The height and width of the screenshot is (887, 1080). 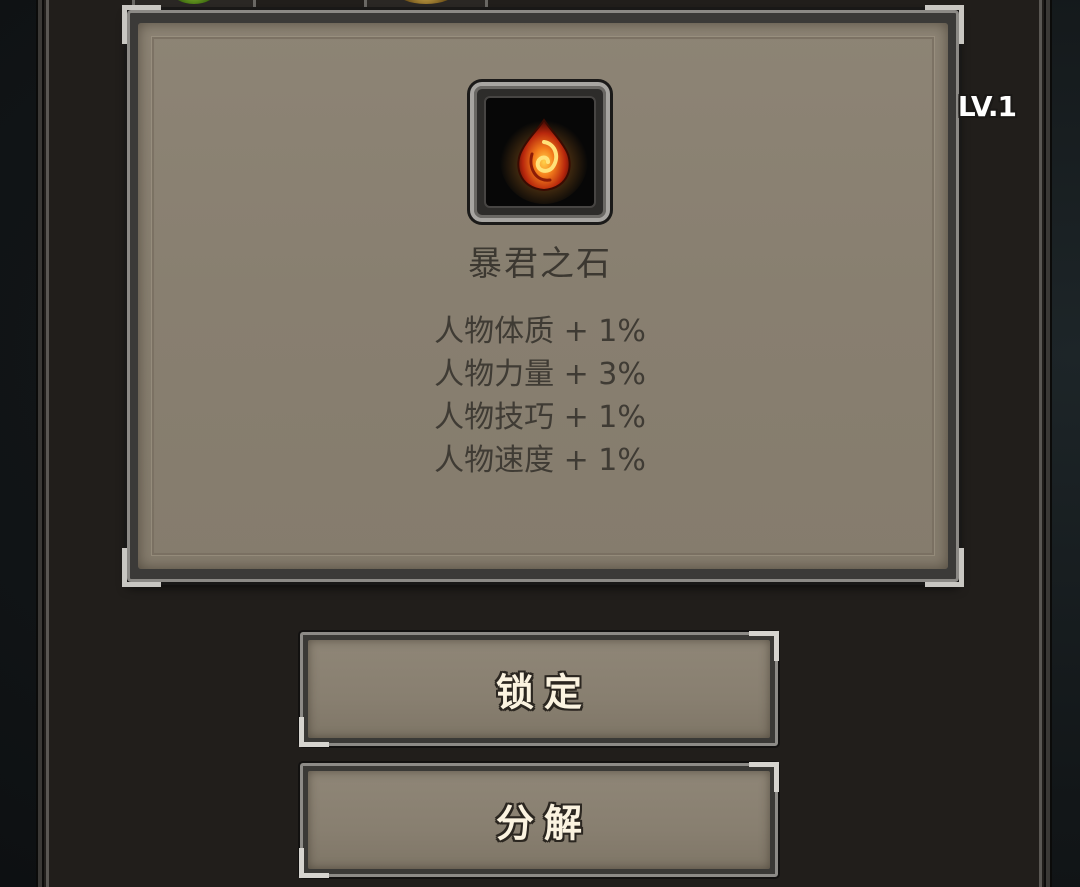 I want to click on fire-rune-stone-icon, so click(x=544, y=160).